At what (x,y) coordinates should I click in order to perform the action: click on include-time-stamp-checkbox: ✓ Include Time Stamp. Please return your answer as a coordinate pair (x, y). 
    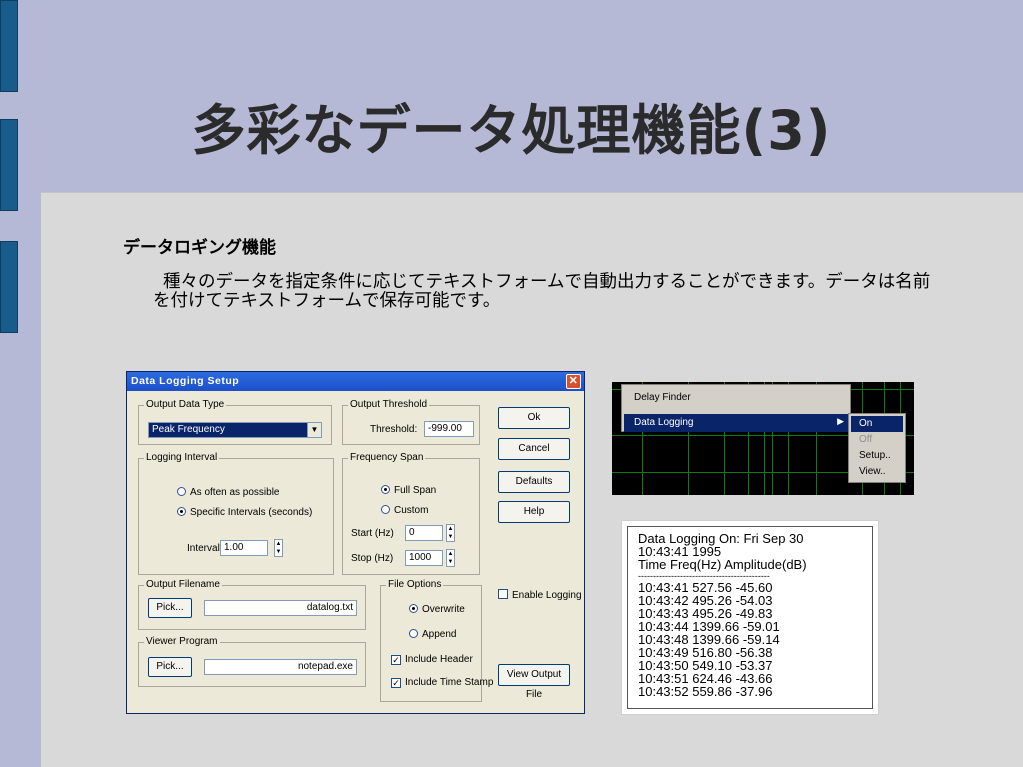
    Looking at the image, I should click on (442, 682).